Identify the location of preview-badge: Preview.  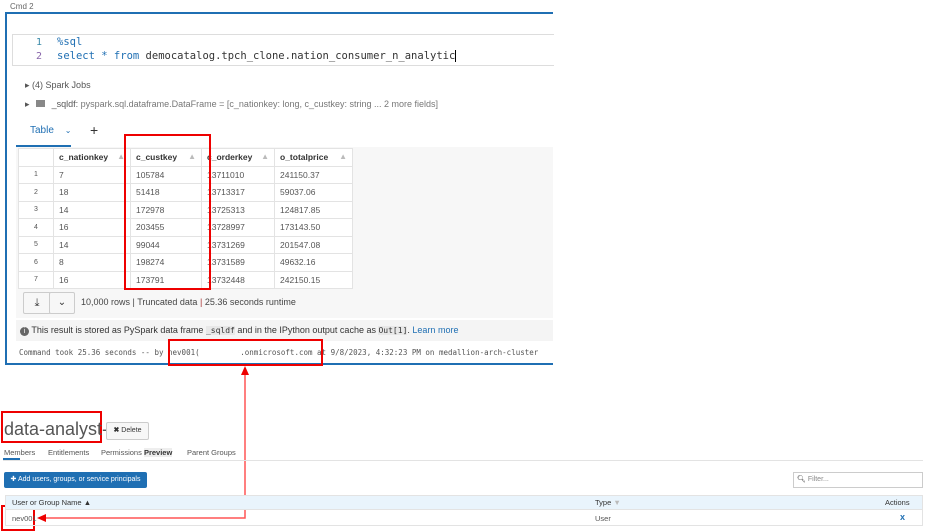
(158, 452).